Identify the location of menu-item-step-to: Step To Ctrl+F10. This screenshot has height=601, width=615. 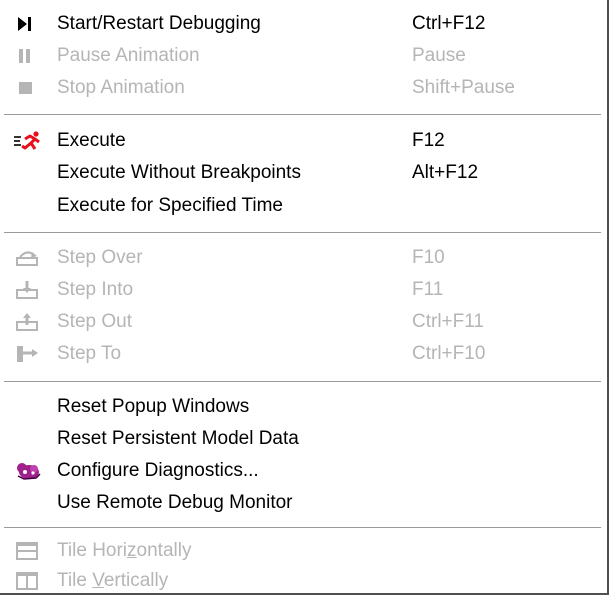
(300, 354).